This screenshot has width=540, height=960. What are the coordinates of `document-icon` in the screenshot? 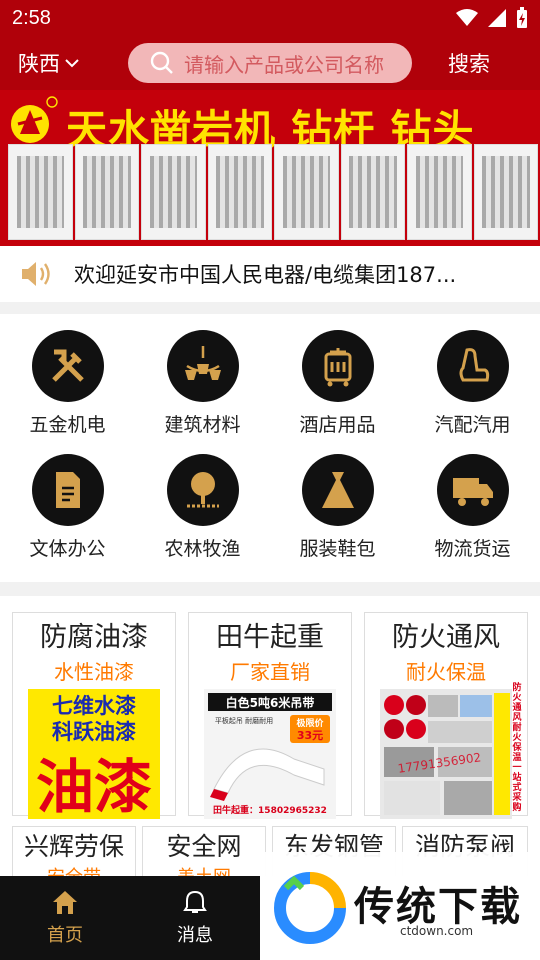 It's located at (67, 490).